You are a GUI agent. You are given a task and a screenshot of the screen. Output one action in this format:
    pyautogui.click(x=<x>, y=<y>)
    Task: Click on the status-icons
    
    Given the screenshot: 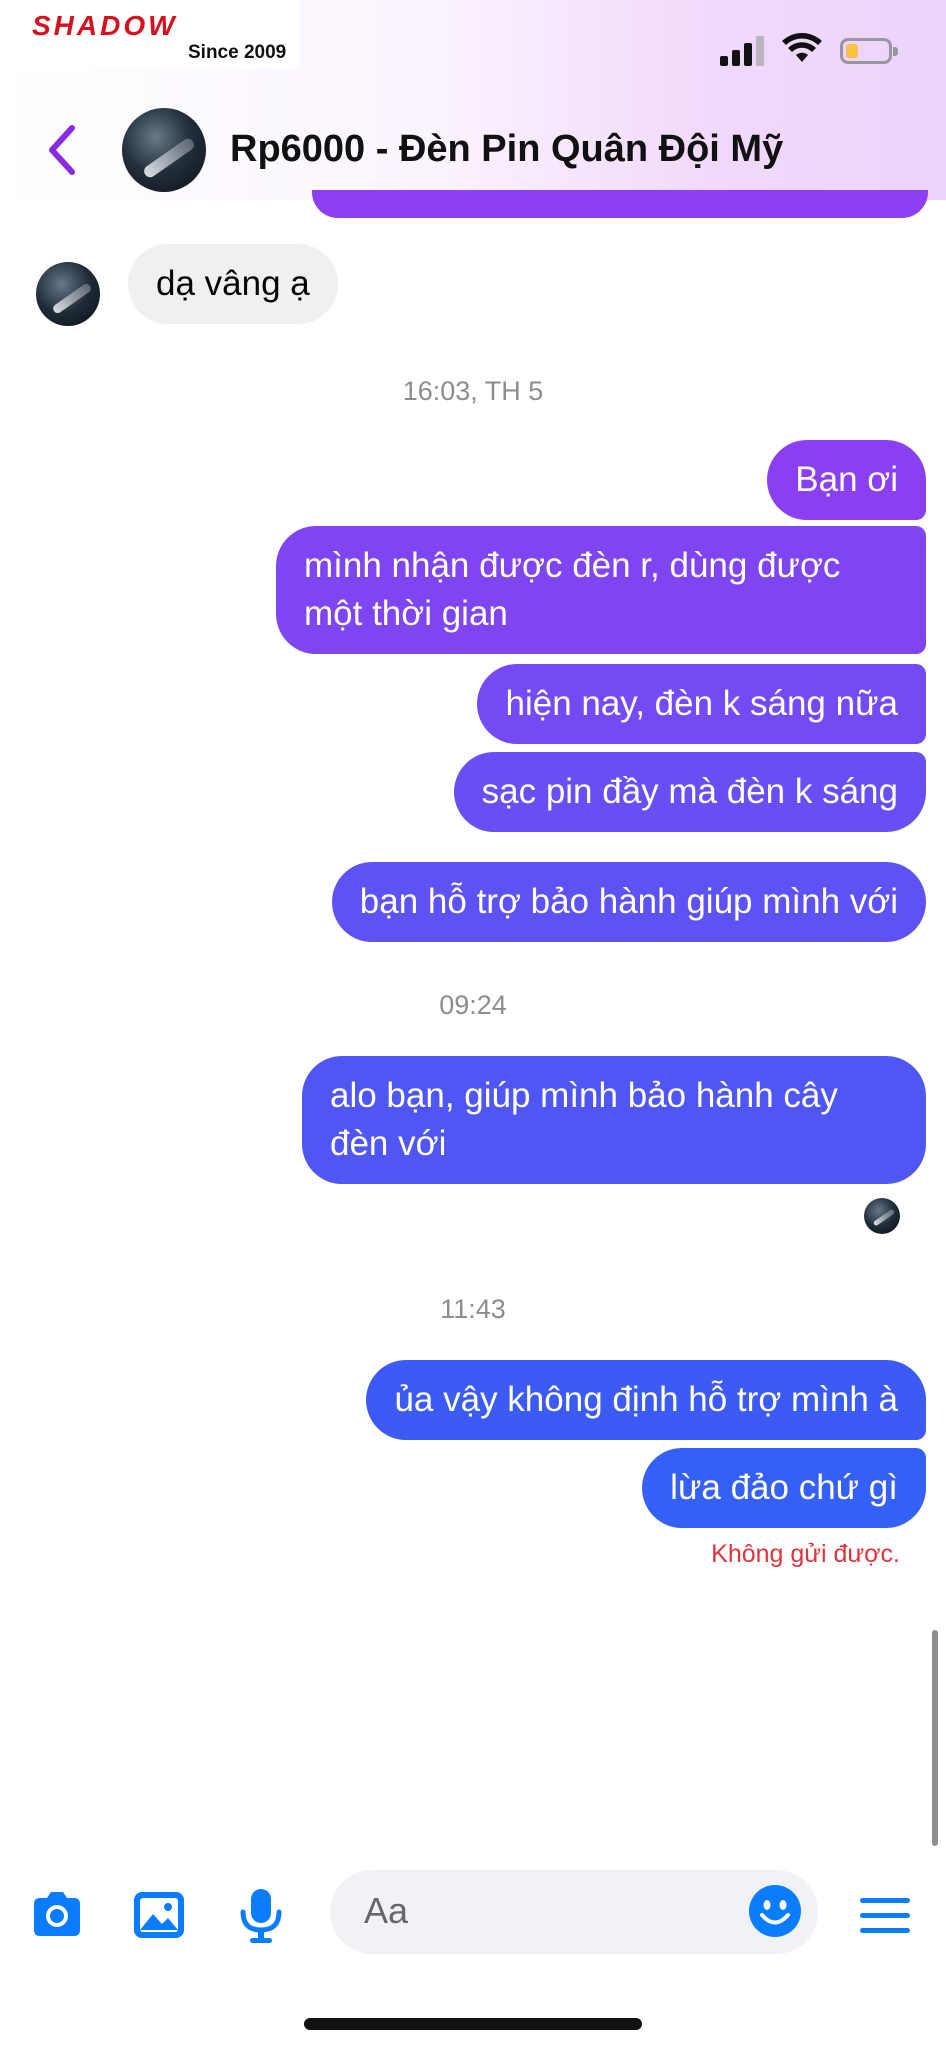 What is the action you would take?
    pyautogui.click(x=815, y=52)
    